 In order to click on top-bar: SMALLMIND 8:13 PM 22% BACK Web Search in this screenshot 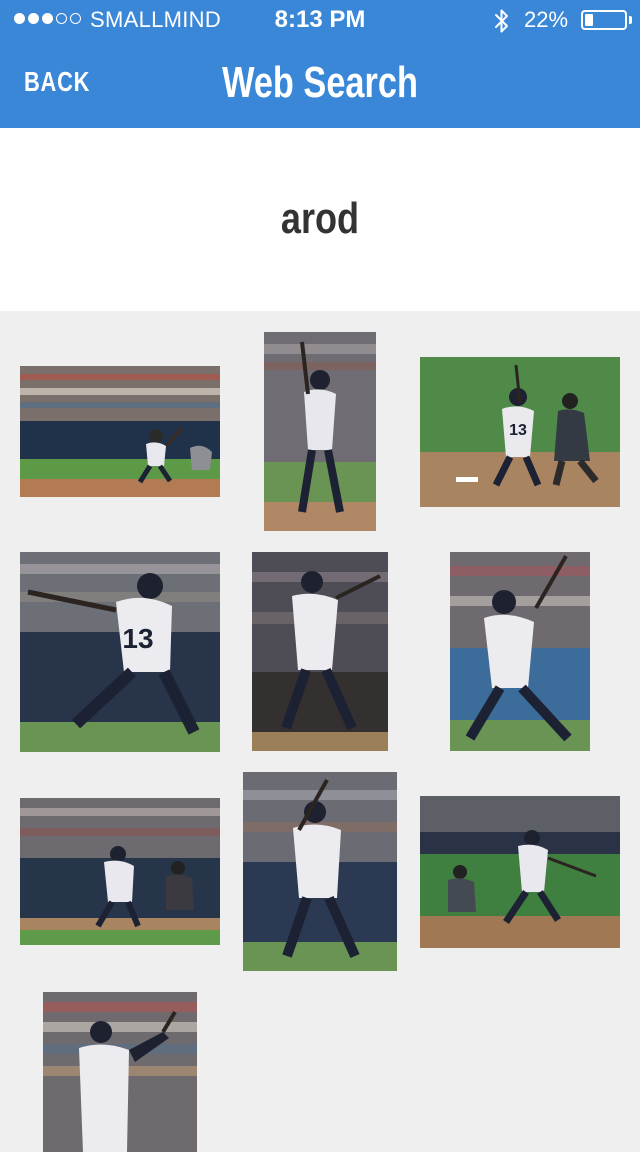, I will do `click(320, 64)`.